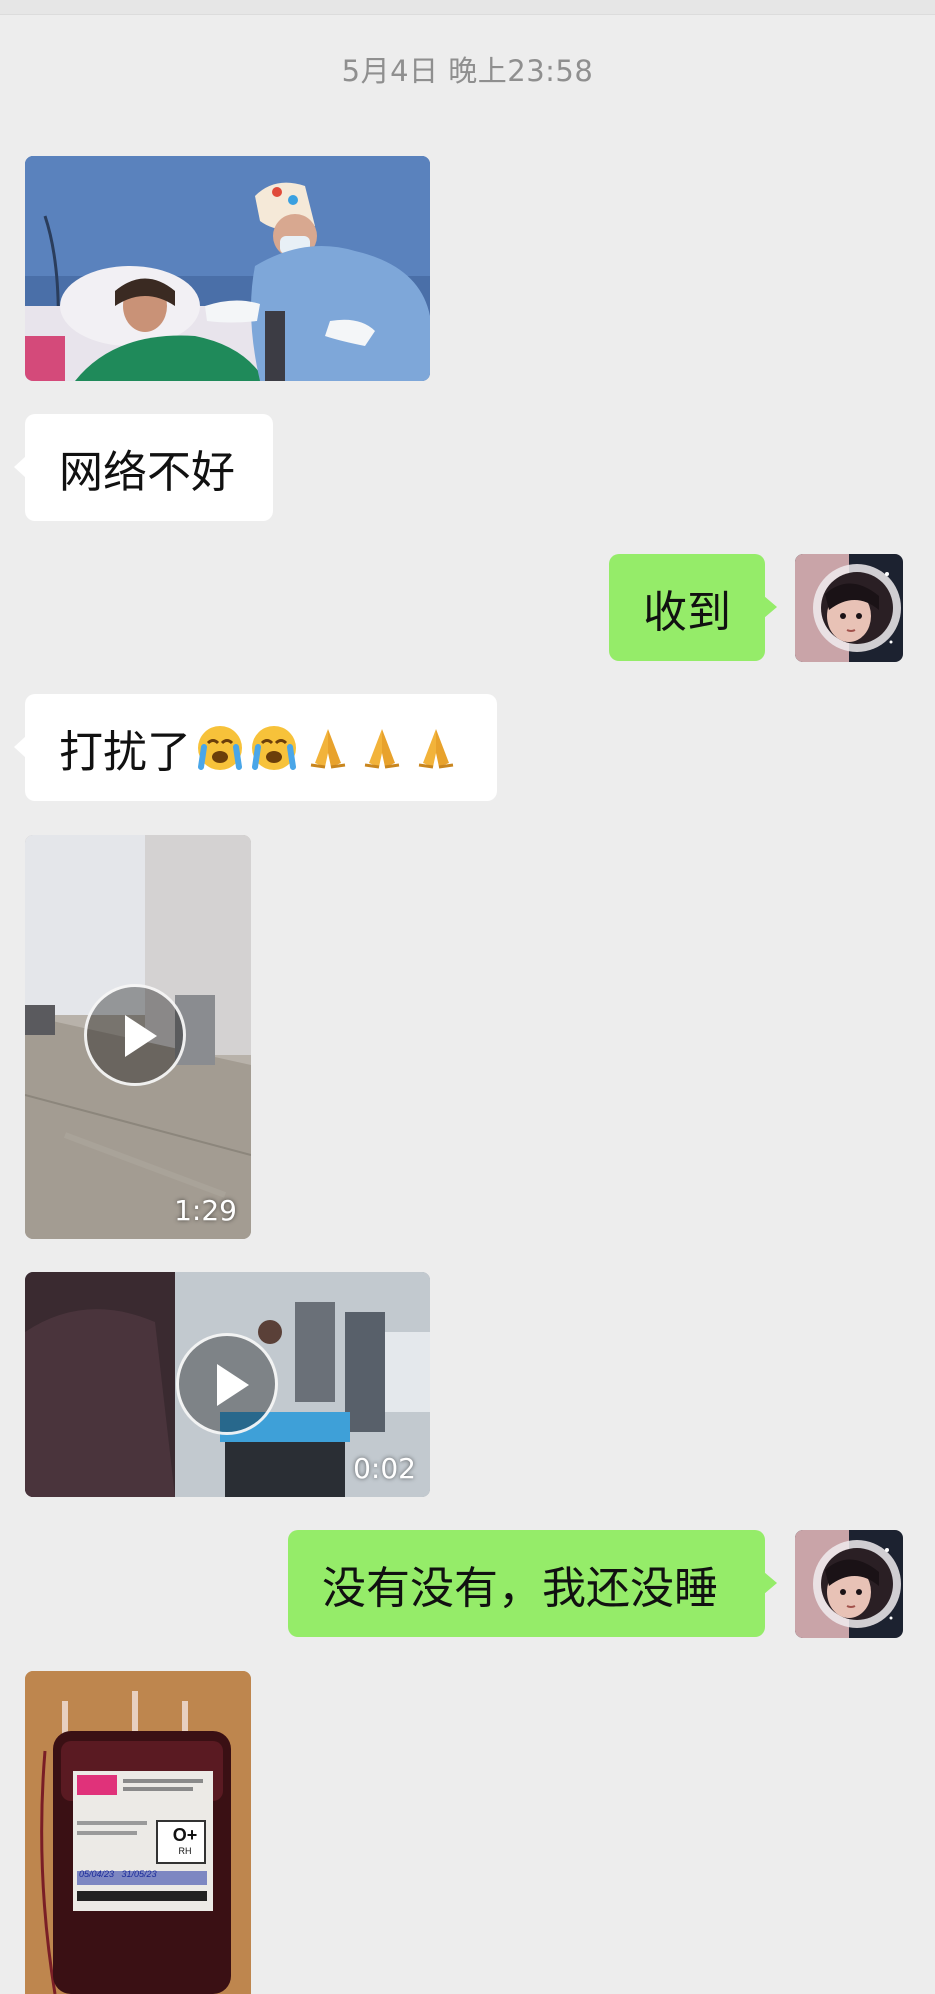 The width and height of the screenshot is (935, 1994). I want to click on message-timestamp: 5月4日 晚上23:58, so click(467, 71).